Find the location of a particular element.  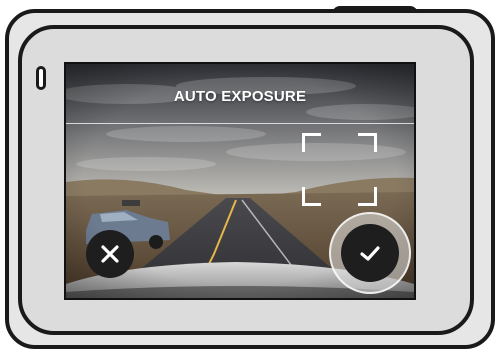

checkmark-icon is located at coordinates (370, 253).